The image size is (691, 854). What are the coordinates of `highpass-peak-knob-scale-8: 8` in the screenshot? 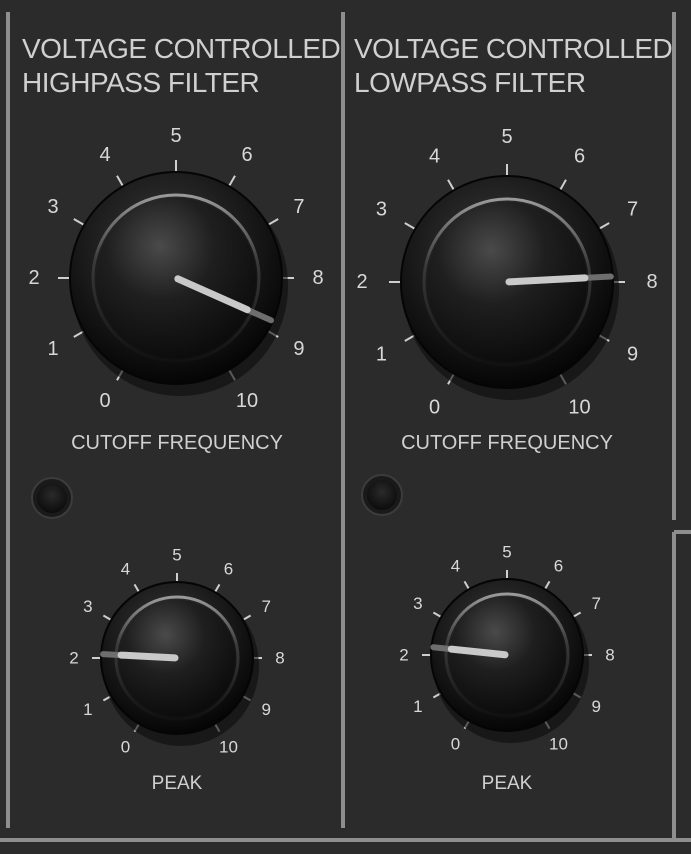 It's located at (279, 658).